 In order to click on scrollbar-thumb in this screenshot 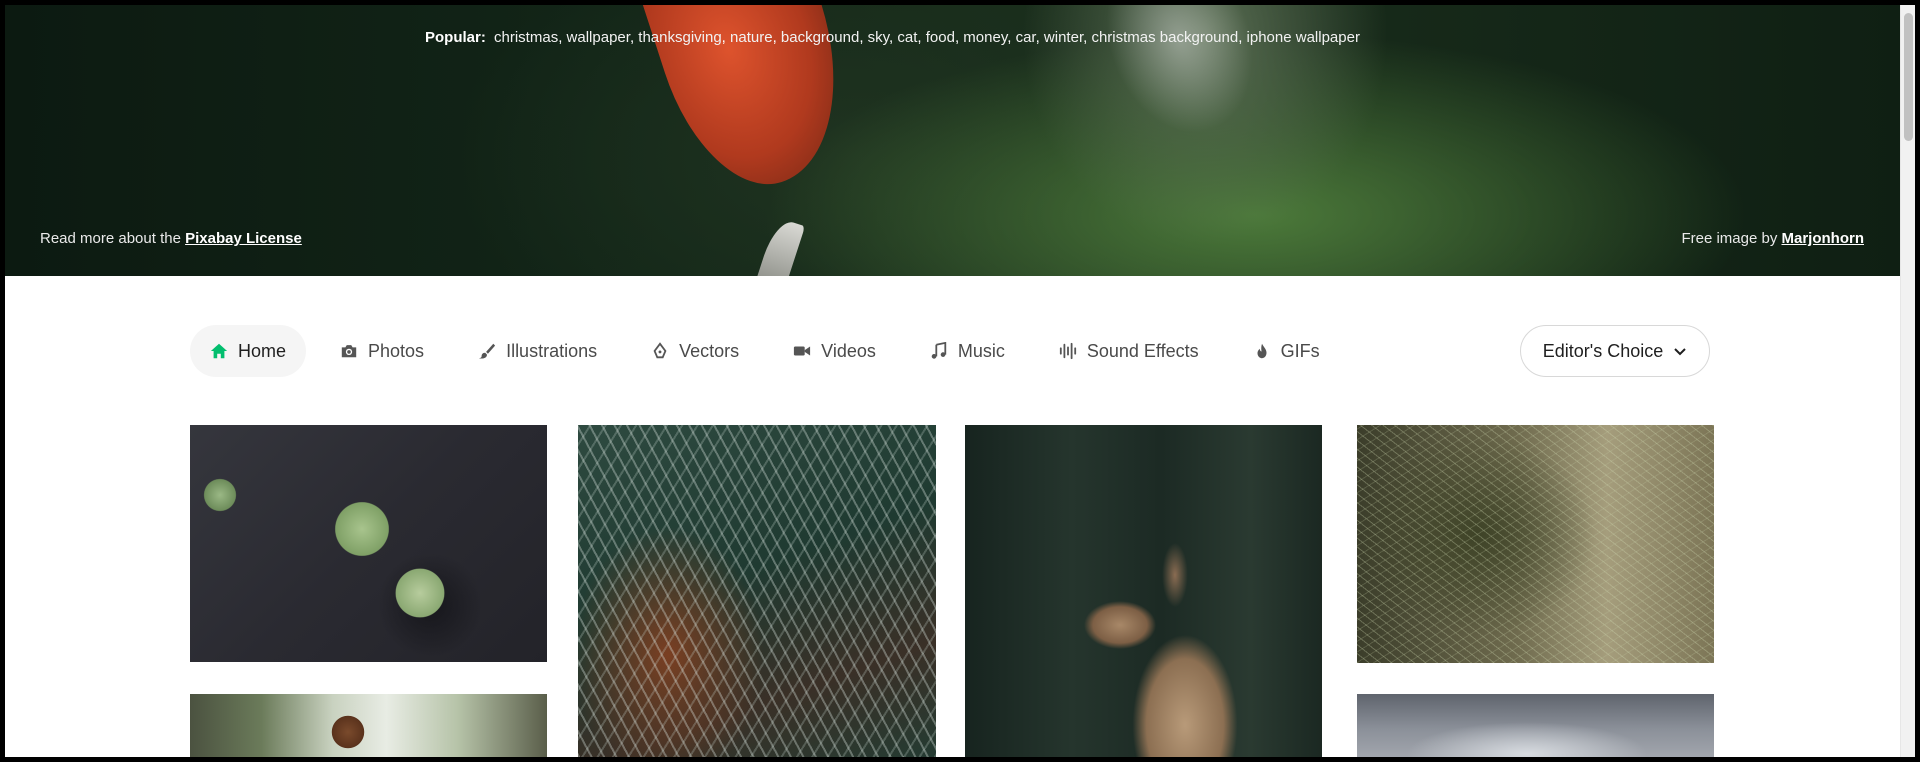, I will do `click(1908, 77)`.